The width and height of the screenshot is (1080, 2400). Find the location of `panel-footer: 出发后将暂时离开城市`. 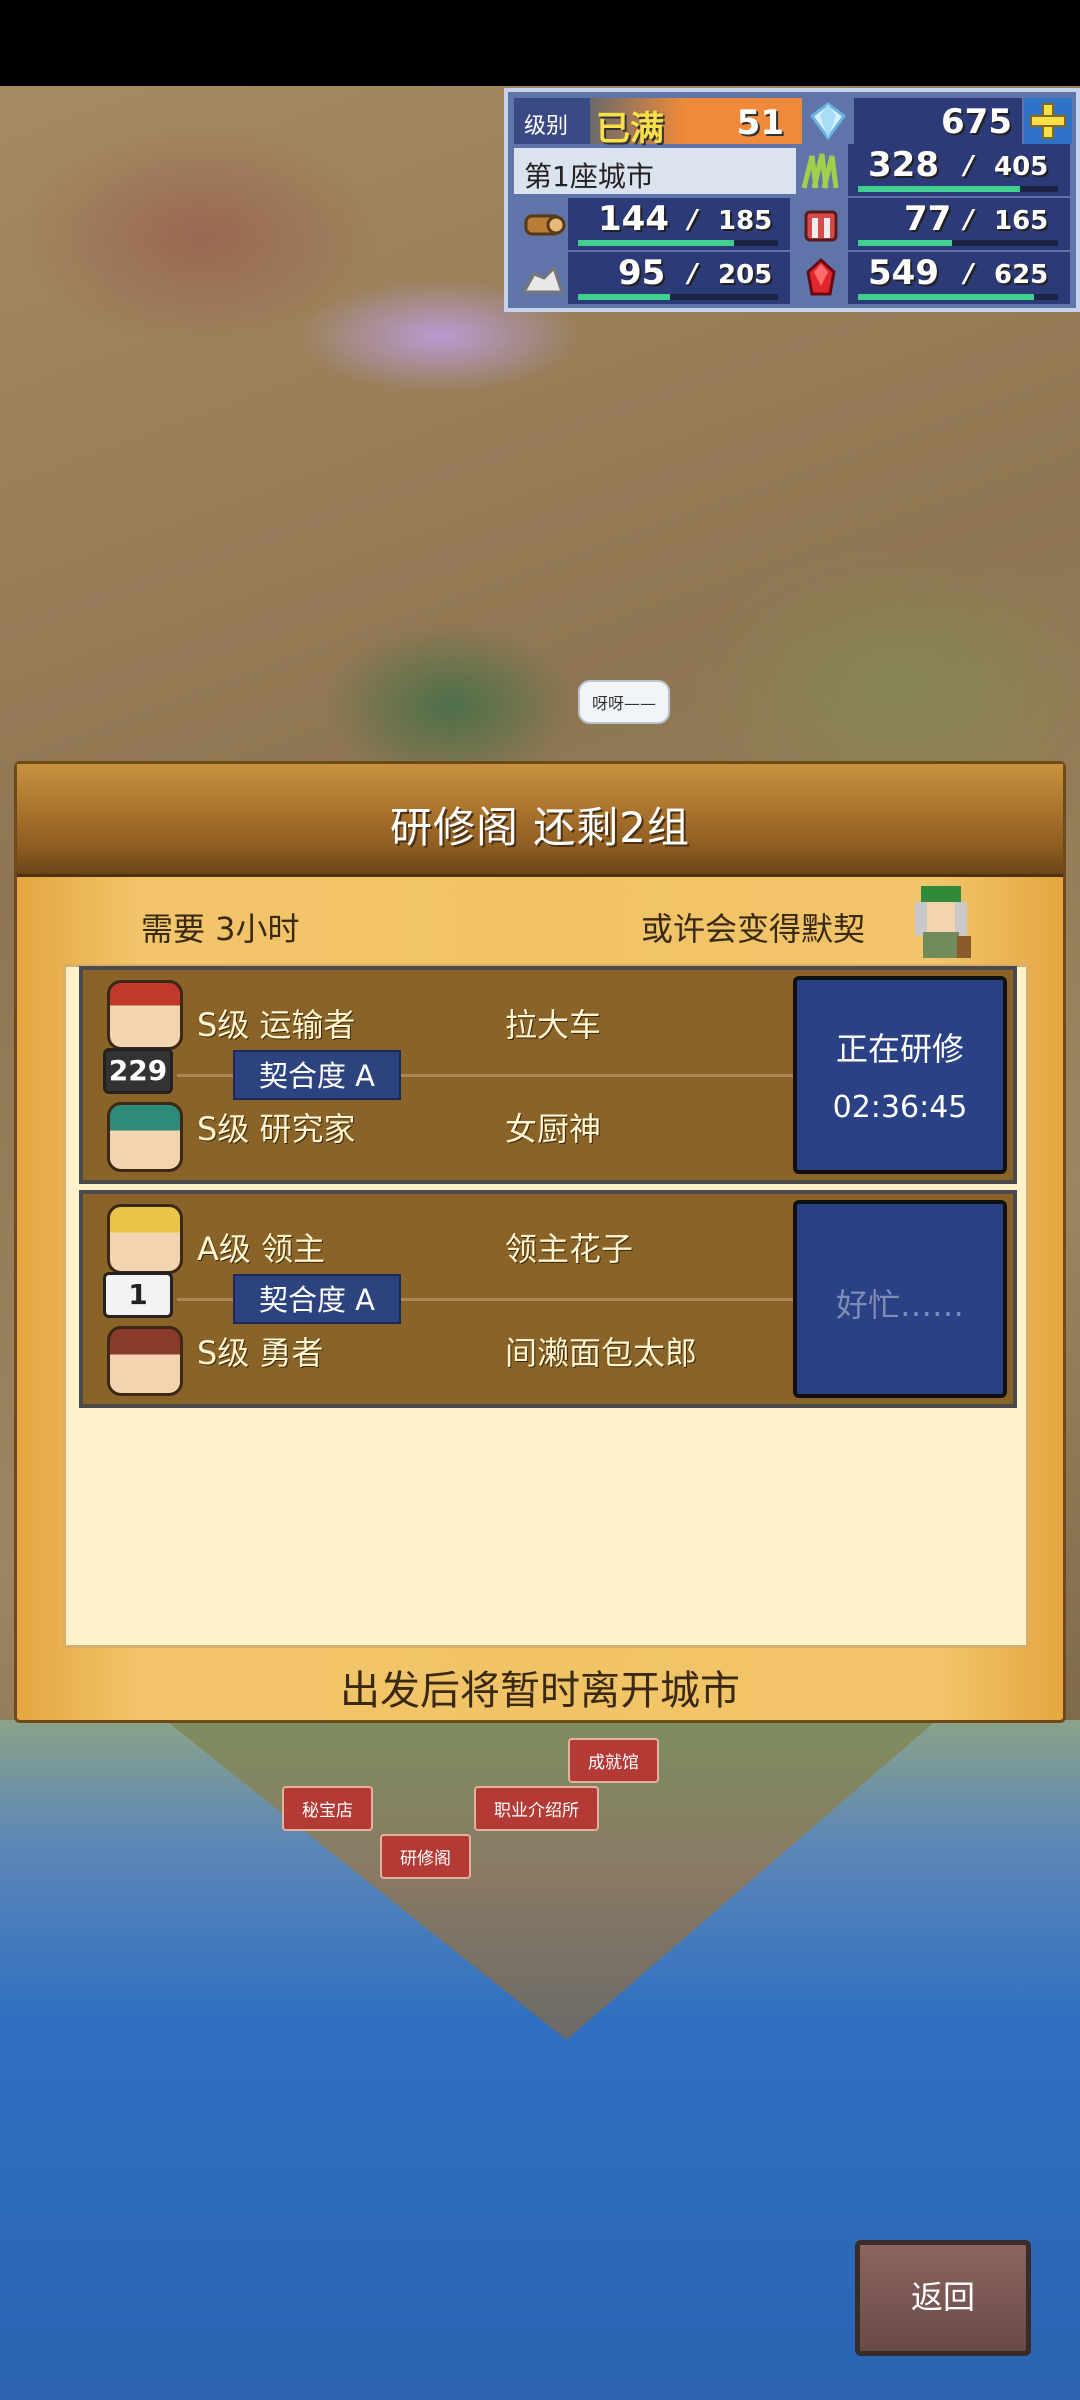

panel-footer: 出发后将暂时离开城市 is located at coordinates (540, 1691).